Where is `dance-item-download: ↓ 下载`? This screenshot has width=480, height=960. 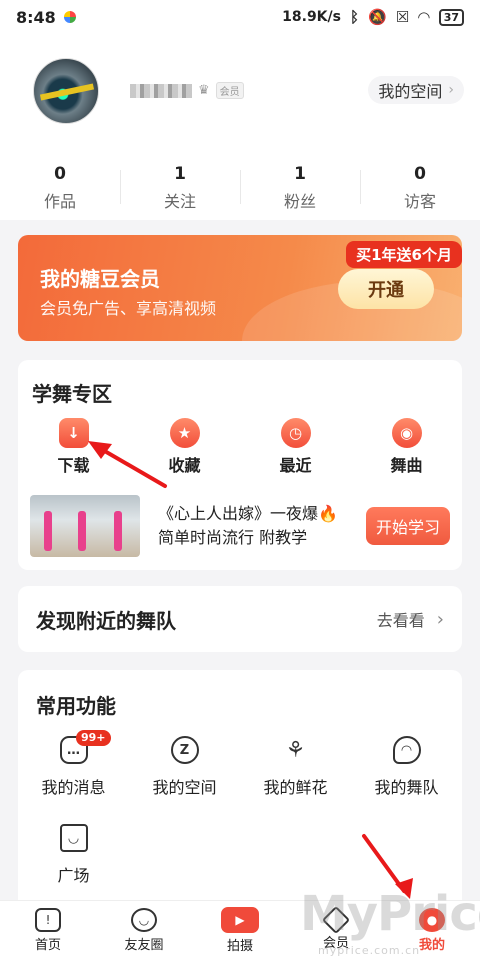
dance-item-download: ↓ 下载 is located at coordinates (73, 447).